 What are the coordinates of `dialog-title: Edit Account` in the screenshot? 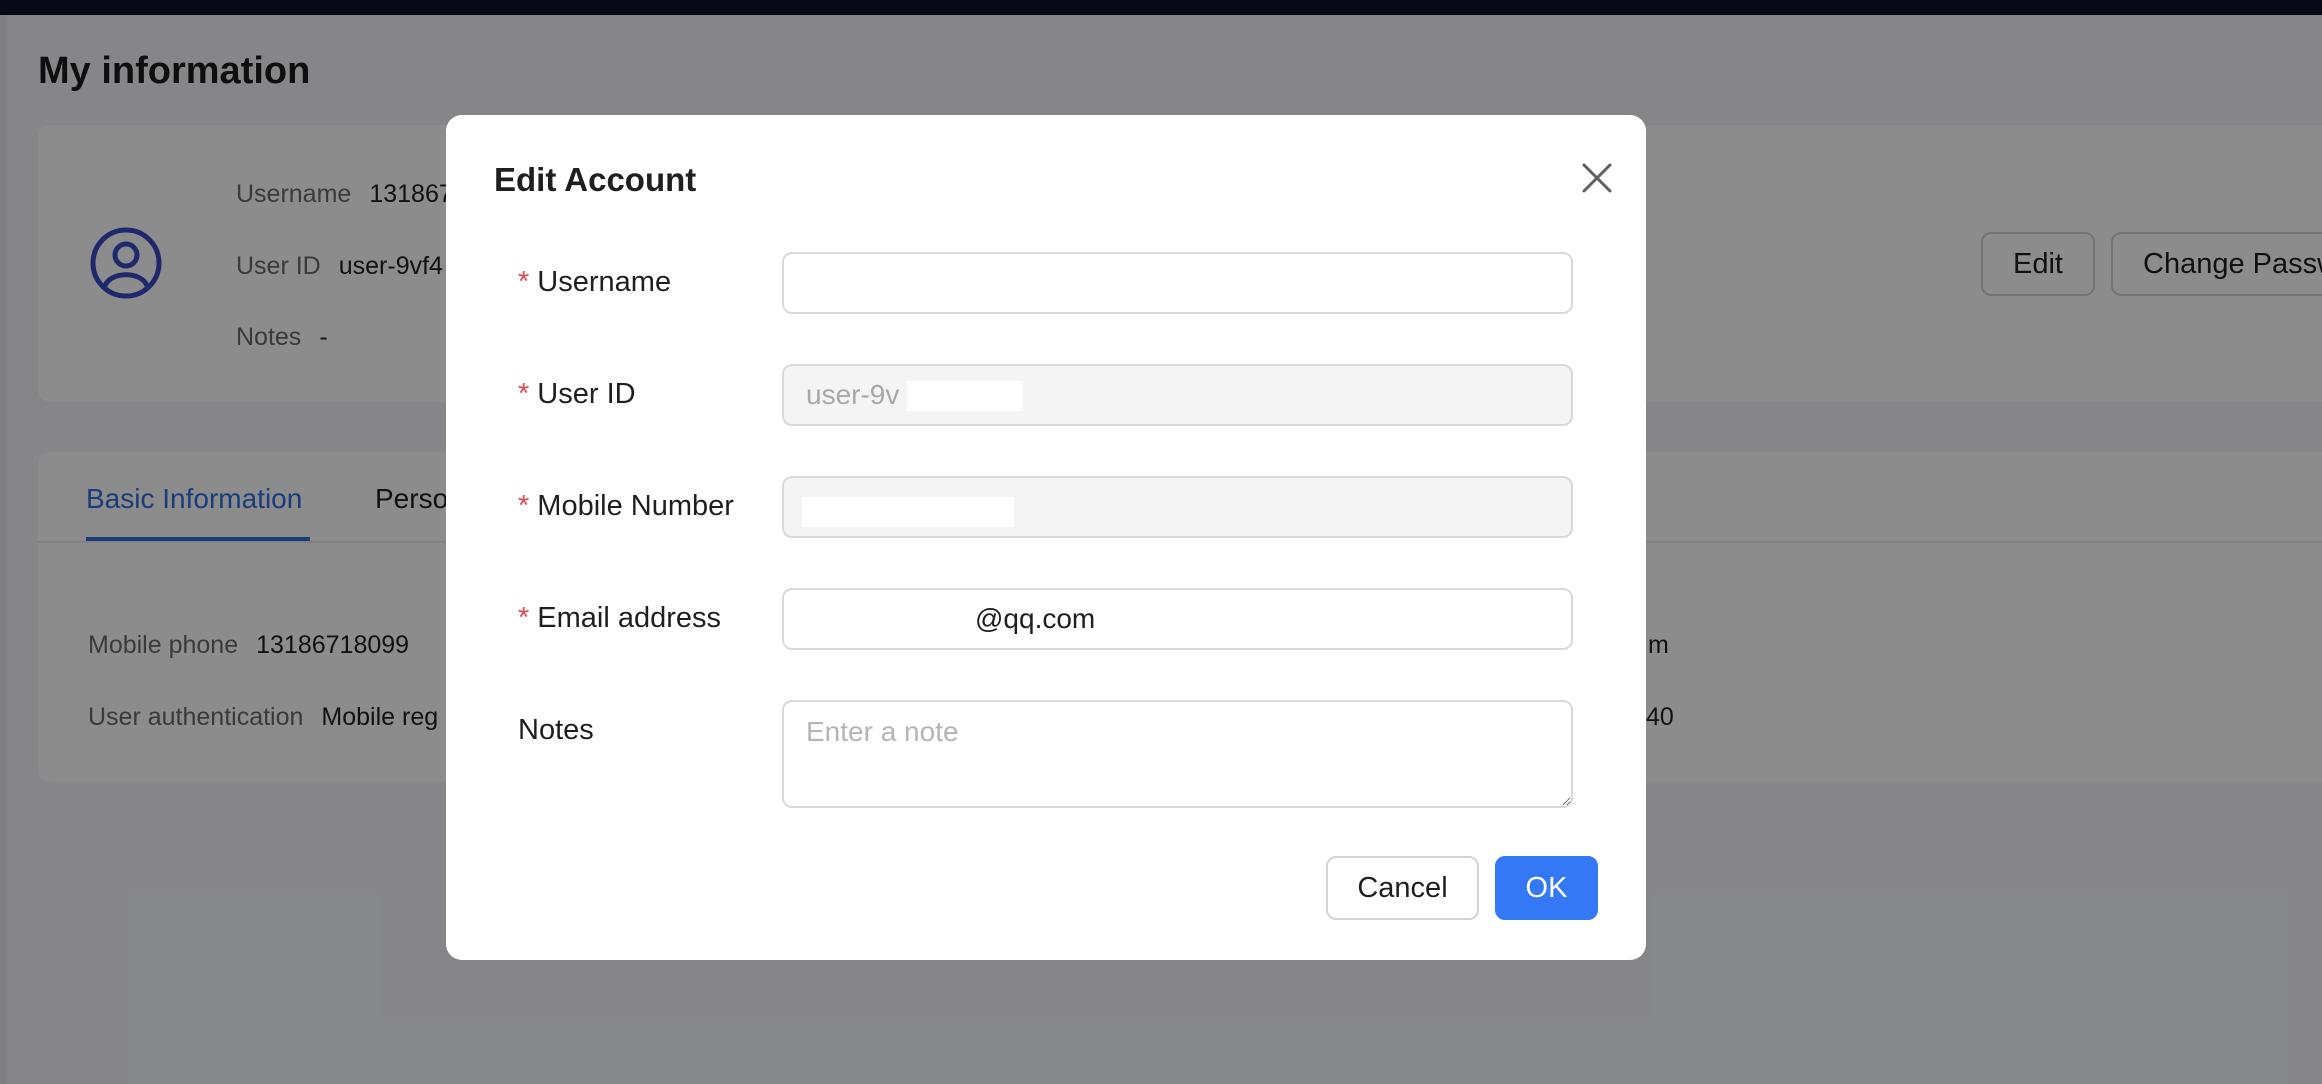 It's located at (595, 179).